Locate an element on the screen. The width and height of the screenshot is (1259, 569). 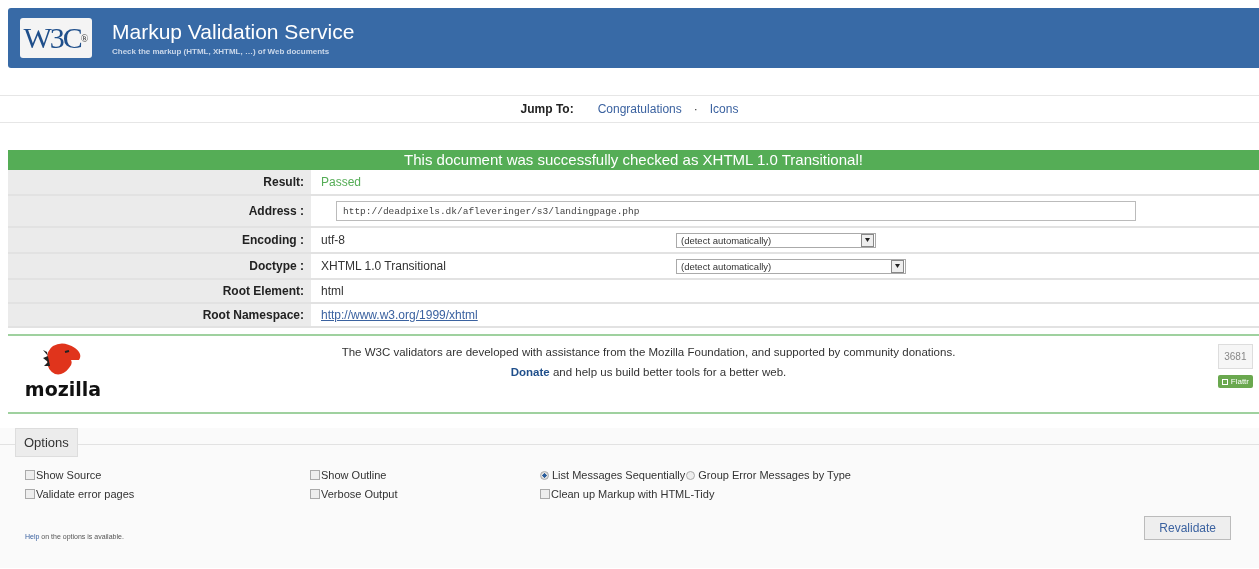
jump-link: Congratulations is located at coordinates (639, 109).